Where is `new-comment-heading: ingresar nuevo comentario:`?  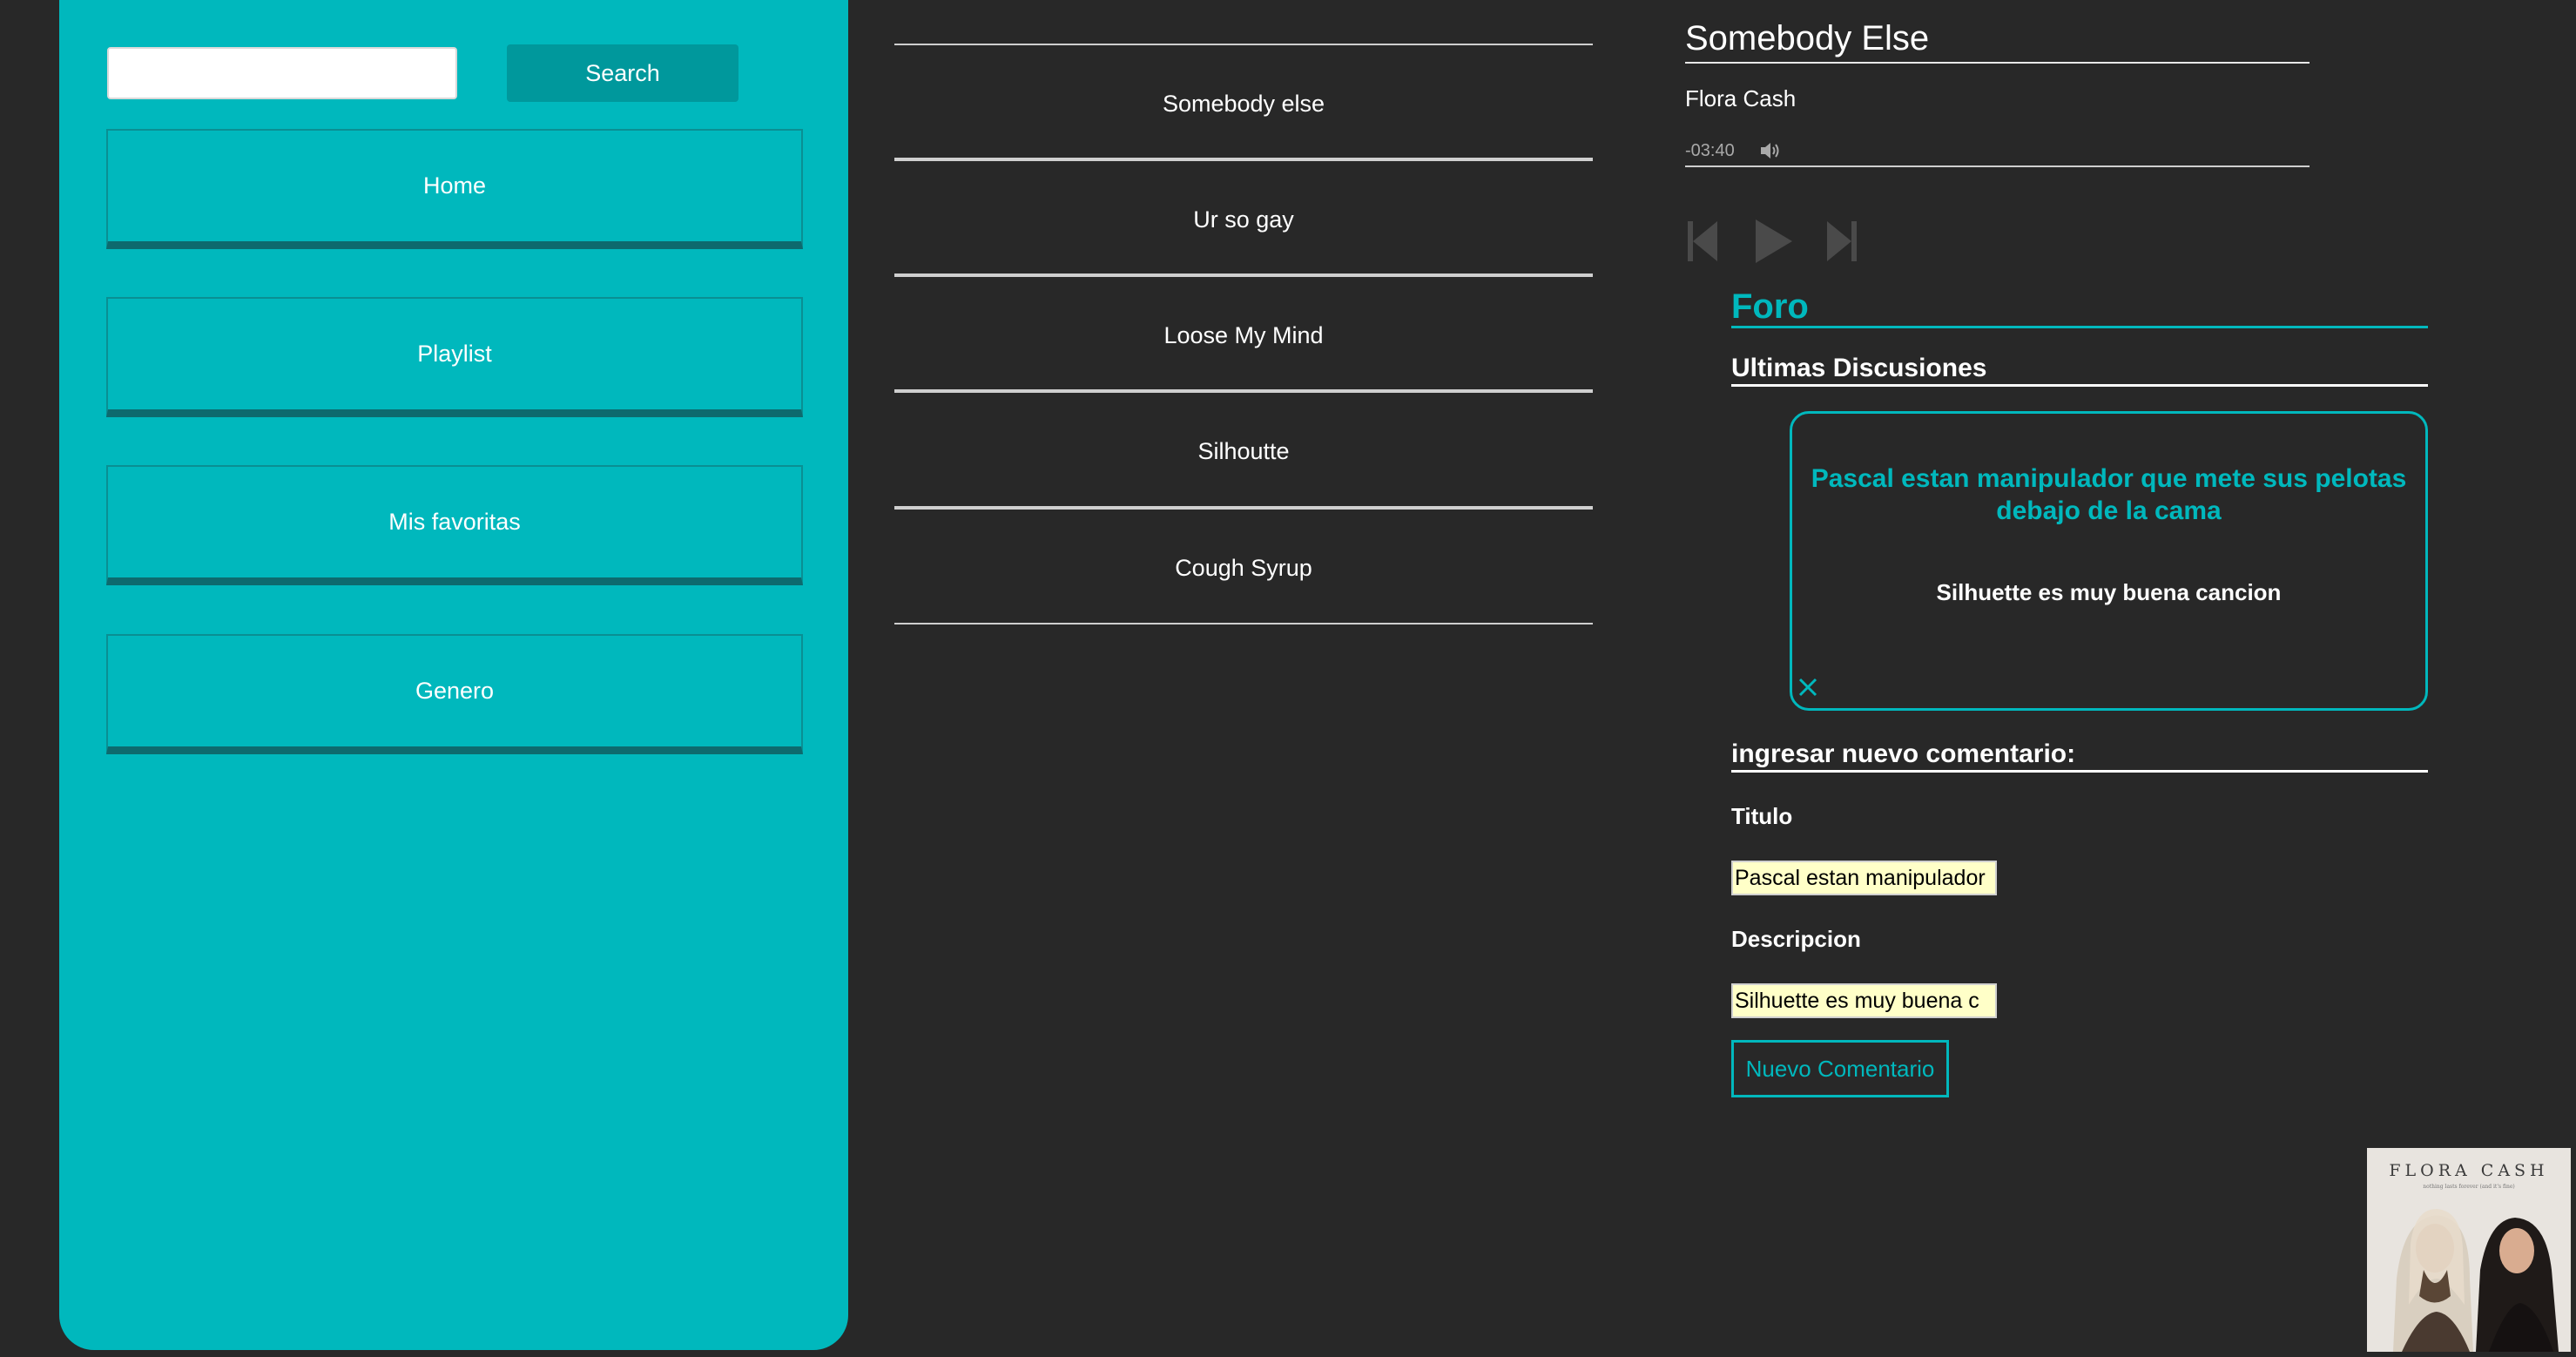
new-comment-heading: ingresar nuevo comentario: is located at coordinates (2079, 756).